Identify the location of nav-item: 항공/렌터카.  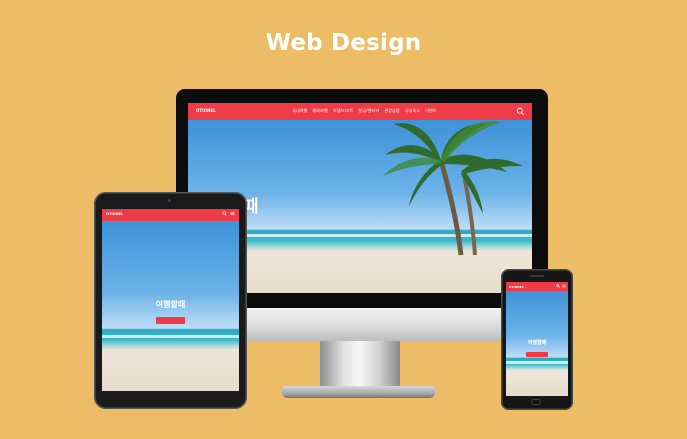
(369, 111).